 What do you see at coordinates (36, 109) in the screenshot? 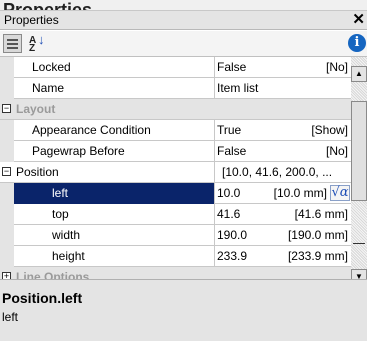
I see `category-name: Layout` at bounding box center [36, 109].